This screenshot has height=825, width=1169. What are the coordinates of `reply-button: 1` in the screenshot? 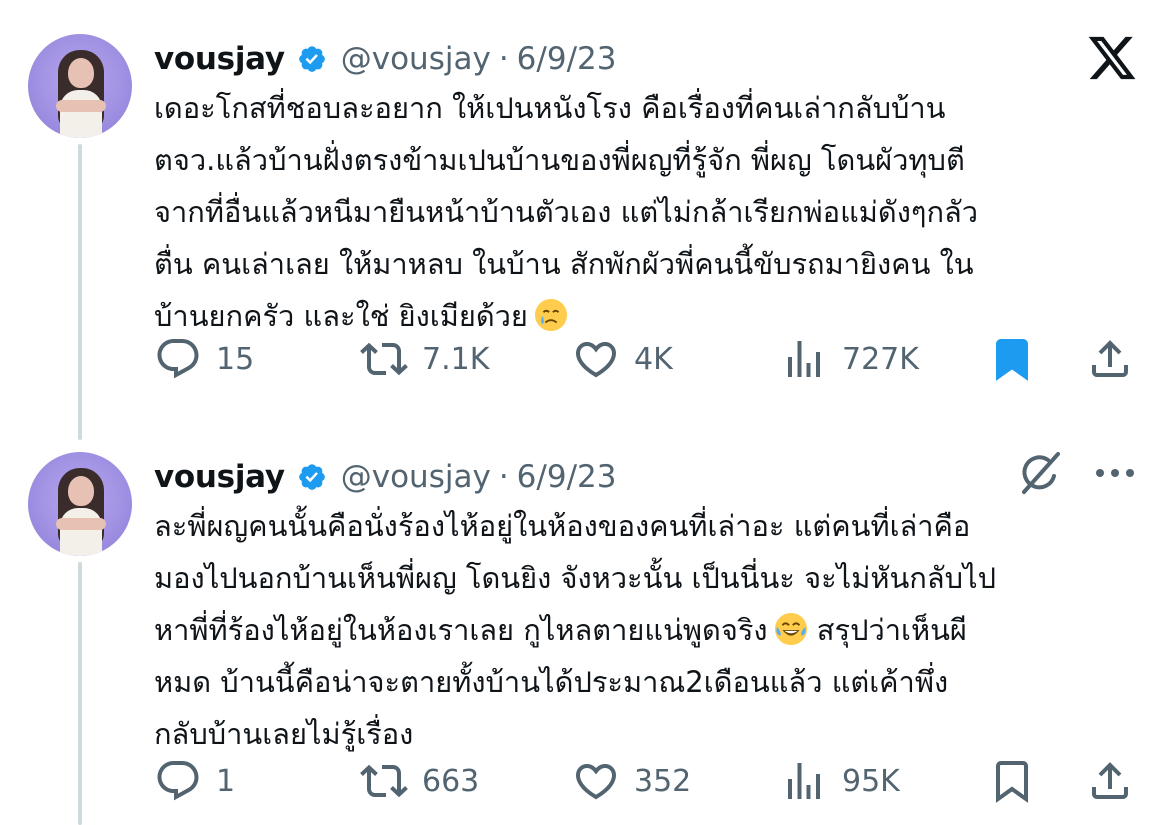 It's located at (194, 781).